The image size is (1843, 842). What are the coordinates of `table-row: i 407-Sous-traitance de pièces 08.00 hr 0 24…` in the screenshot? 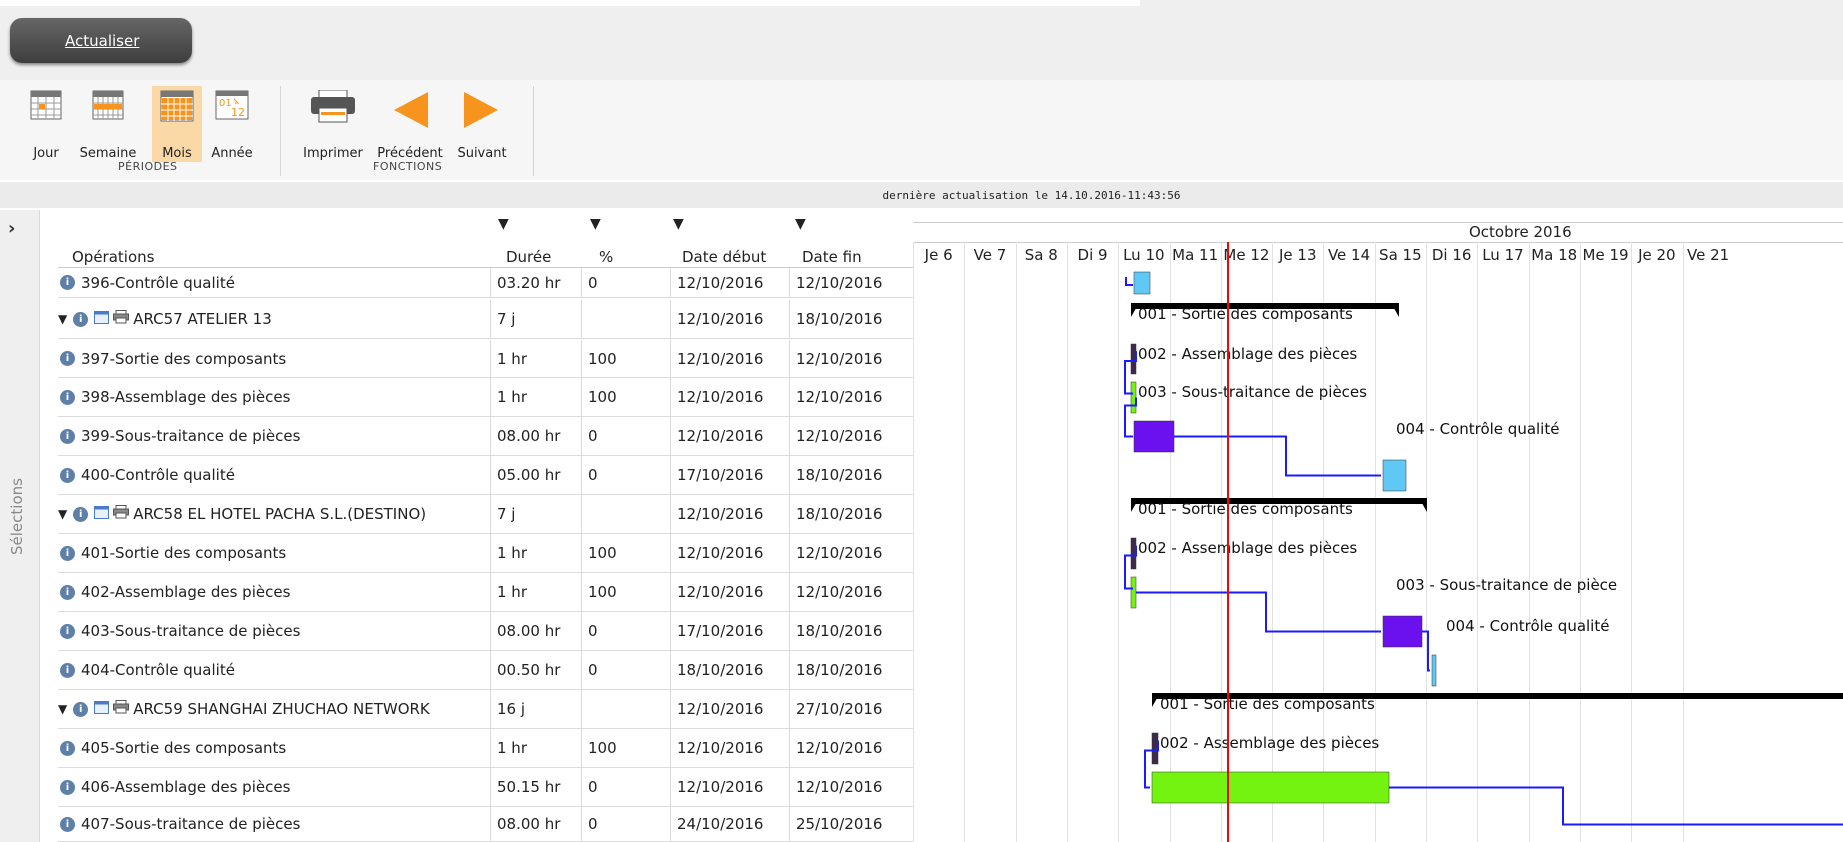 It's located at (485, 824).